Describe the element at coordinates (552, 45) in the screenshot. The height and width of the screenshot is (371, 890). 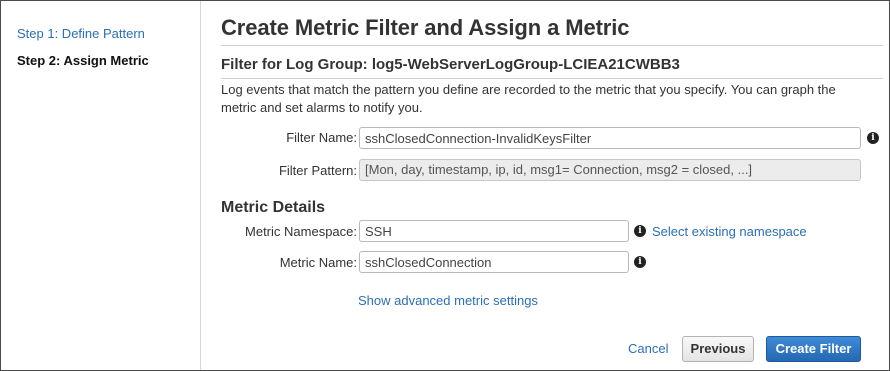
I see `title-divider` at that location.